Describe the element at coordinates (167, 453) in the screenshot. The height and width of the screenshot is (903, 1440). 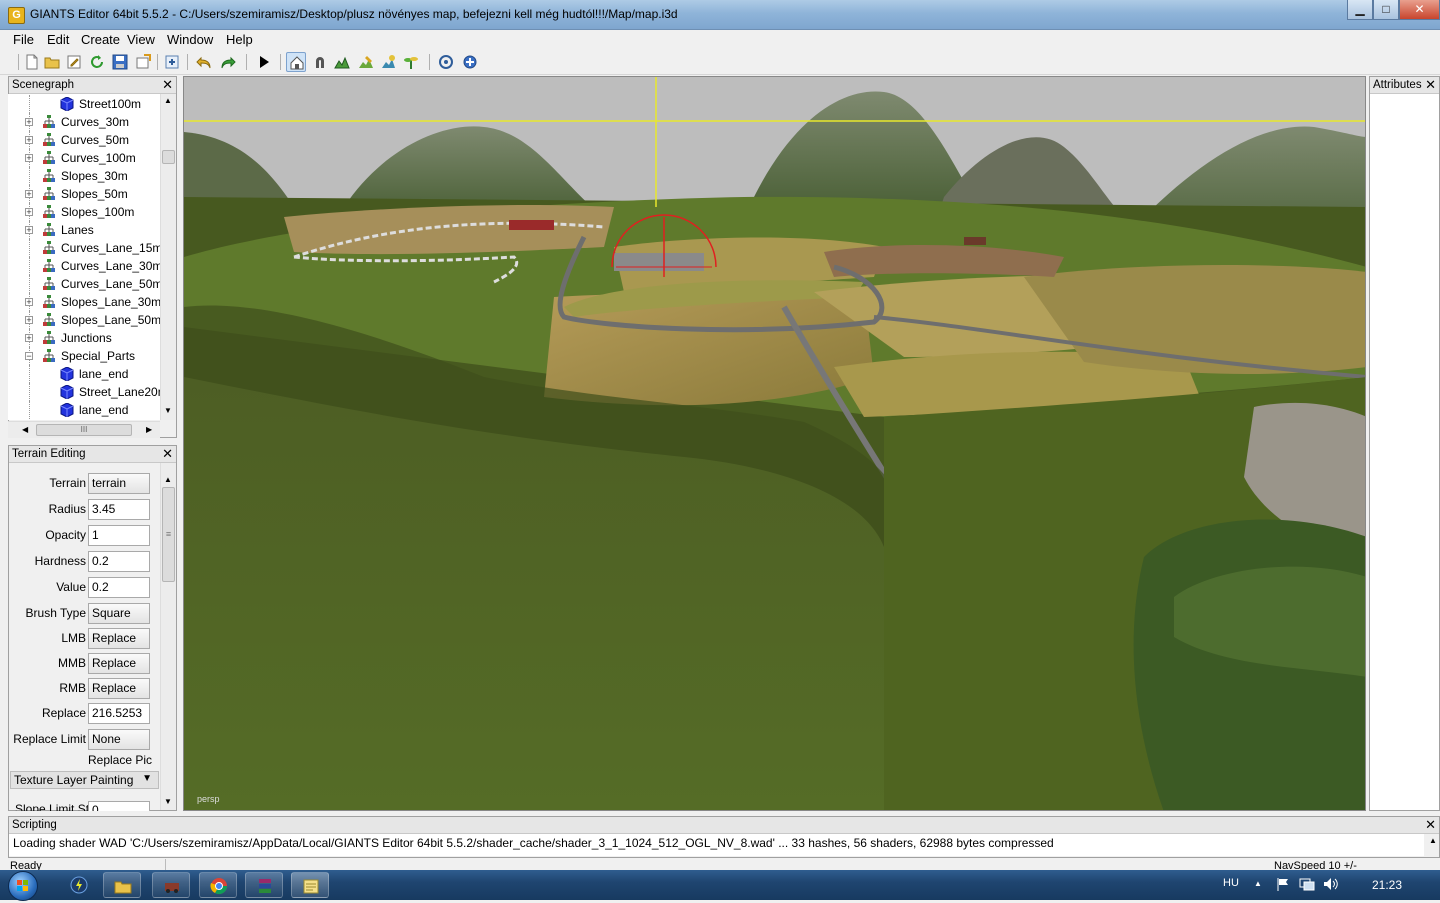
I see `close-terrain-editing-button: ✕` at that location.